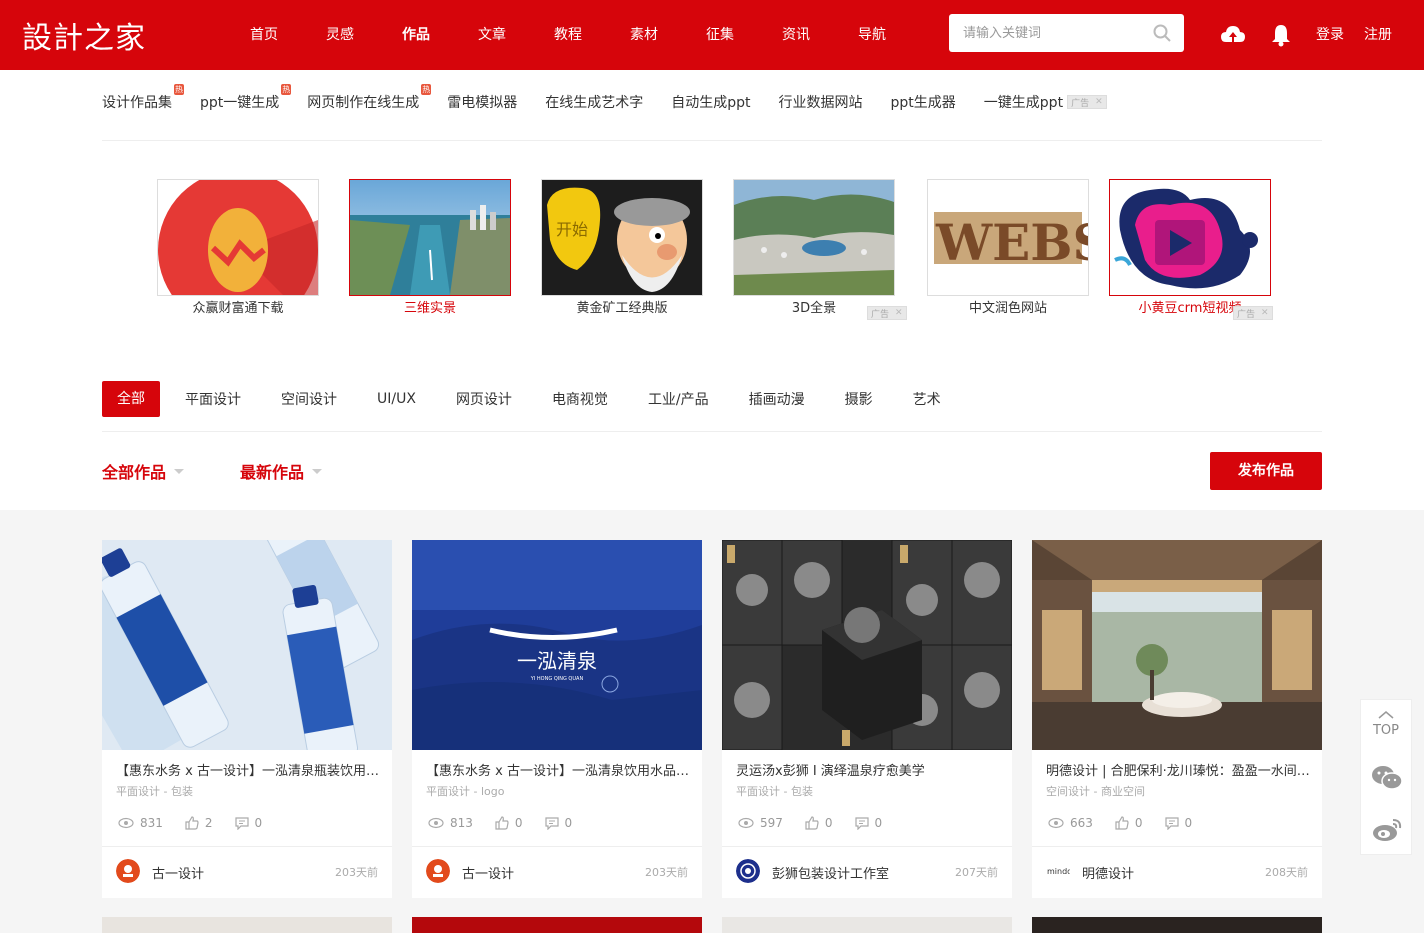 The height and width of the screenshot is (933, 1424). What do you see at coordinates (1330, 35) in the screenshot?
I see `login-link: 登录` at bounding box center [1330, 35].